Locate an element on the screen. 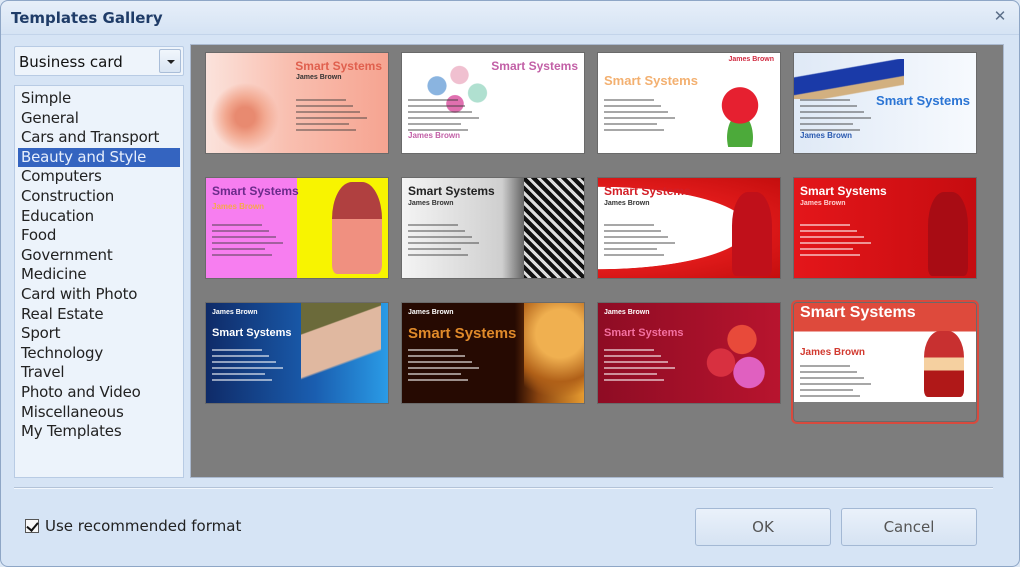  title-bar: Templates Gallery ✕ is located at coordinates (510, 18).